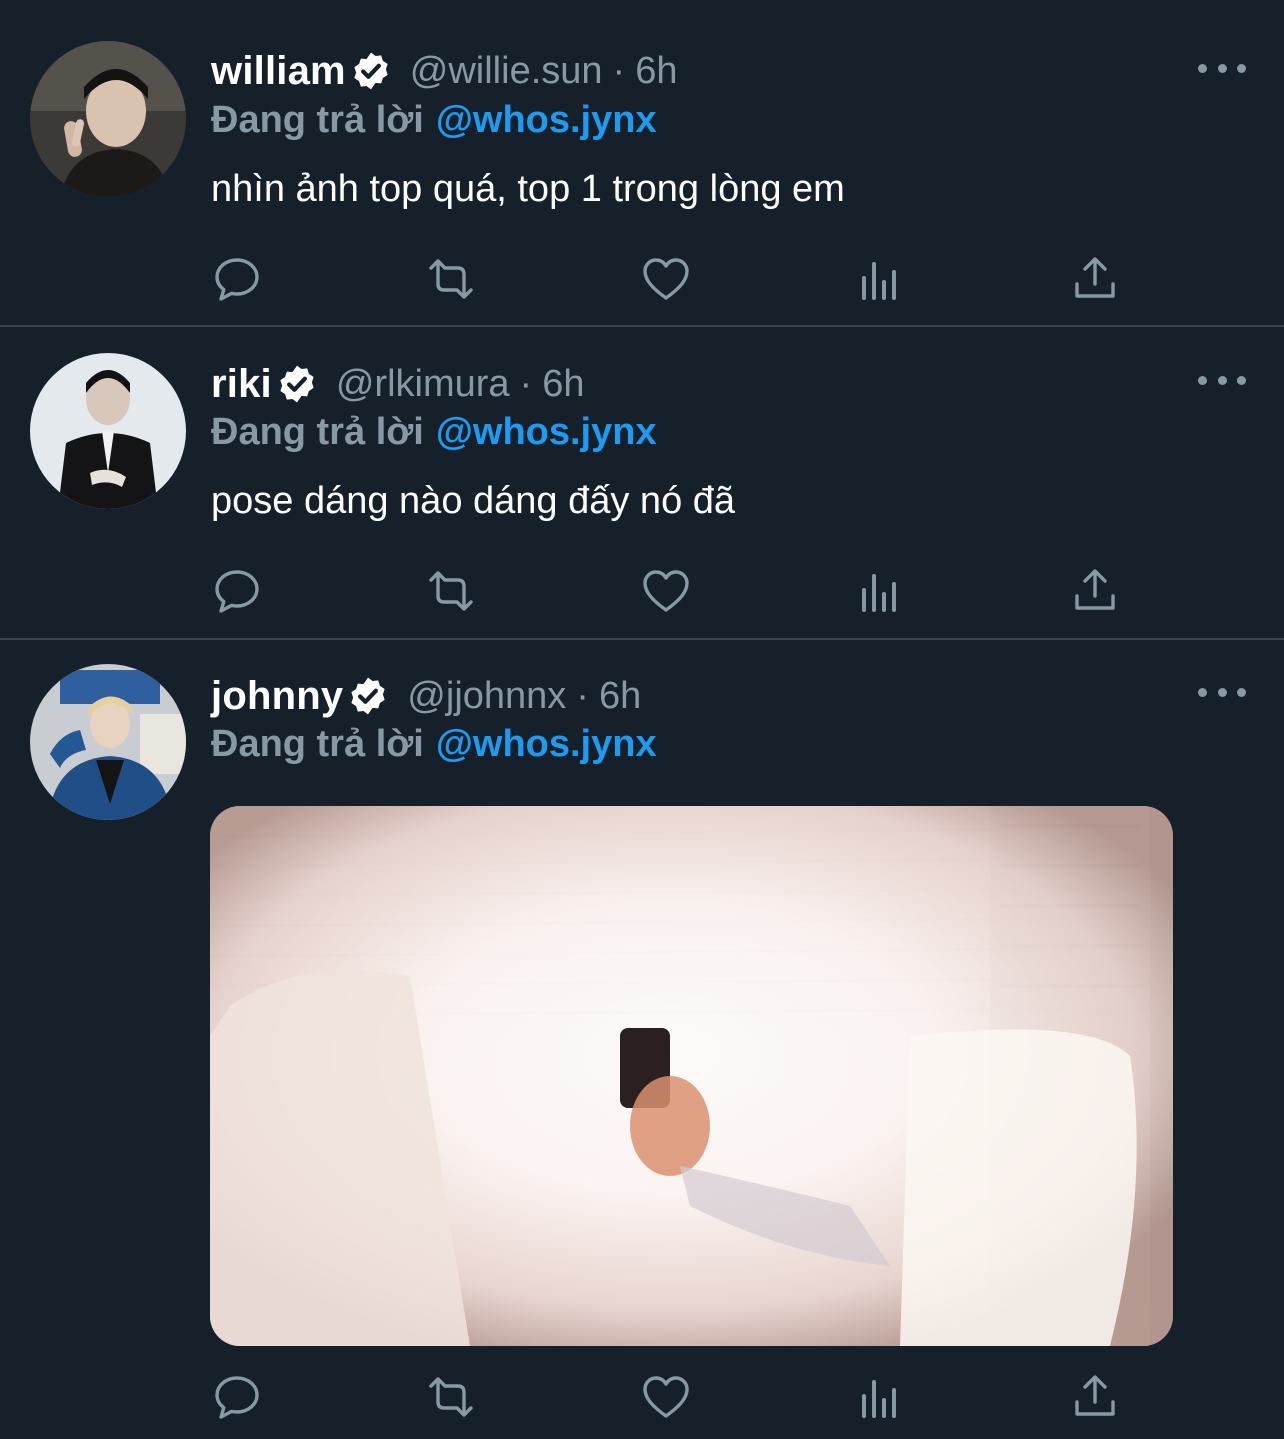 Image resolution: width=1284 pixels, height=1439 pixels. I want to click on user-handle: @jjohnnx, so click(486, 696).